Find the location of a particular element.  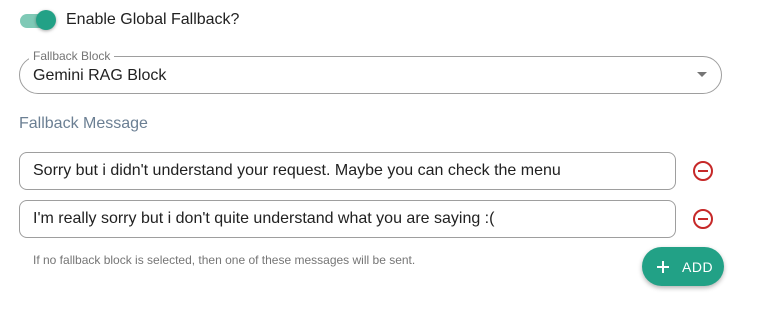

fallback-block-label: Fallback Block is located at coordinates (72, 56).